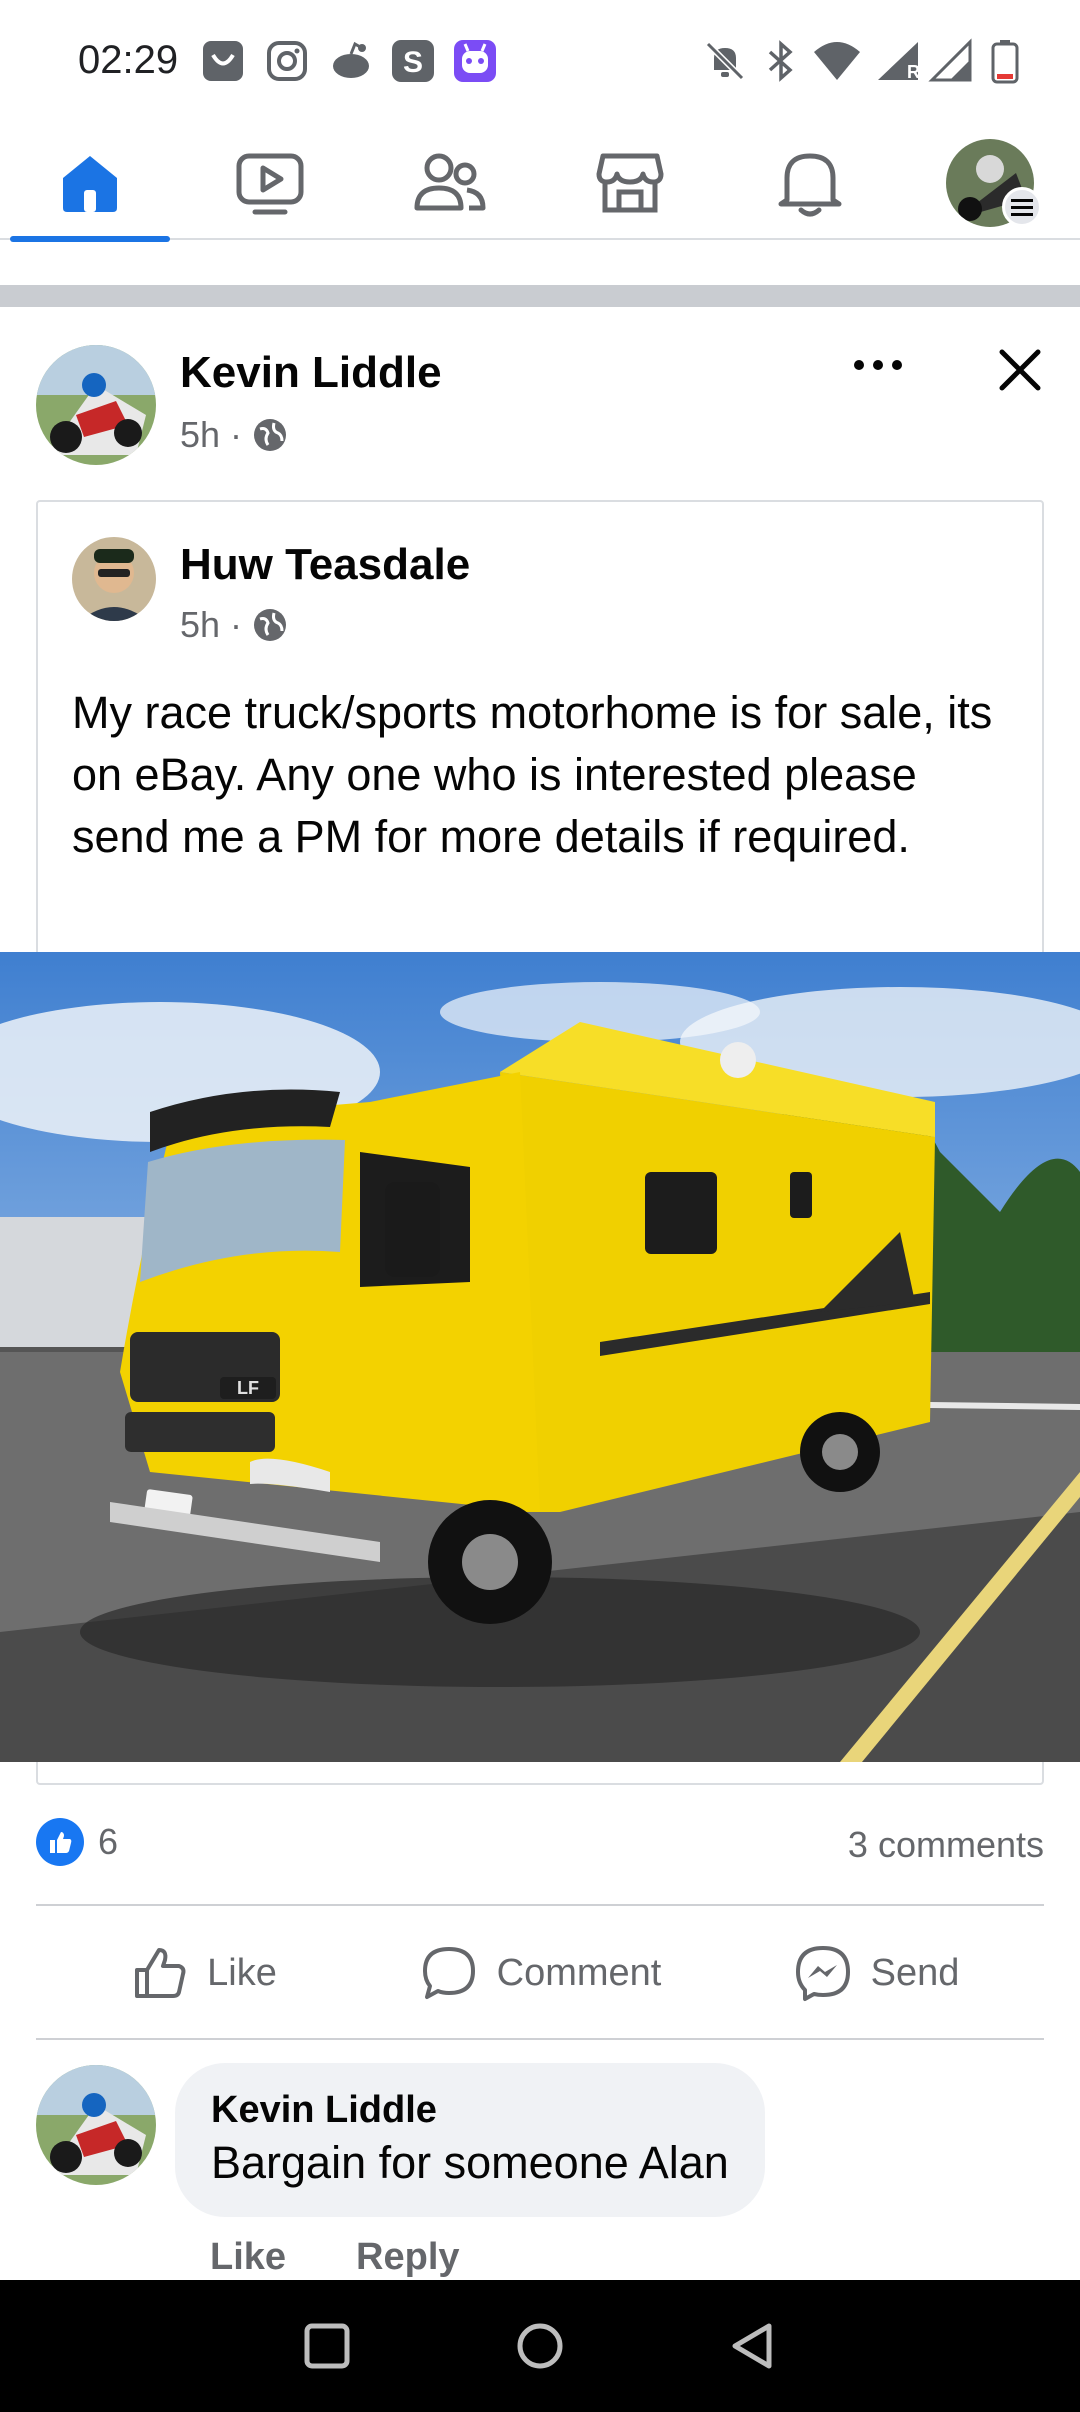 The width and height of the screenshot is (1080, 2412). I want to click on commenter-avatar, so click(96, 2125).